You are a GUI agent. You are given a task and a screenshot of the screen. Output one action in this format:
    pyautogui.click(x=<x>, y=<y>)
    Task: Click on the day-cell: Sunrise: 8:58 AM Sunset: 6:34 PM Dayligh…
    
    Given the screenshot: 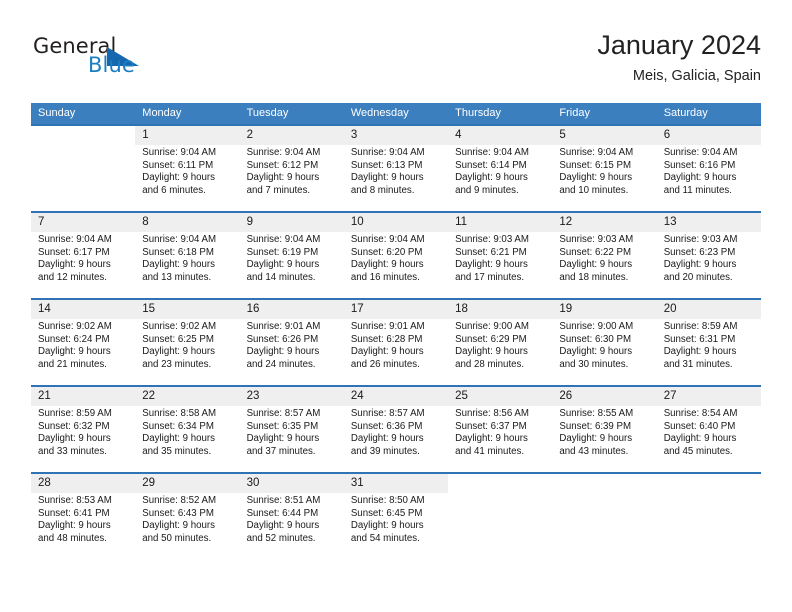 What is the action you would take?
    pyautogui.click(x=187, y=439)
    